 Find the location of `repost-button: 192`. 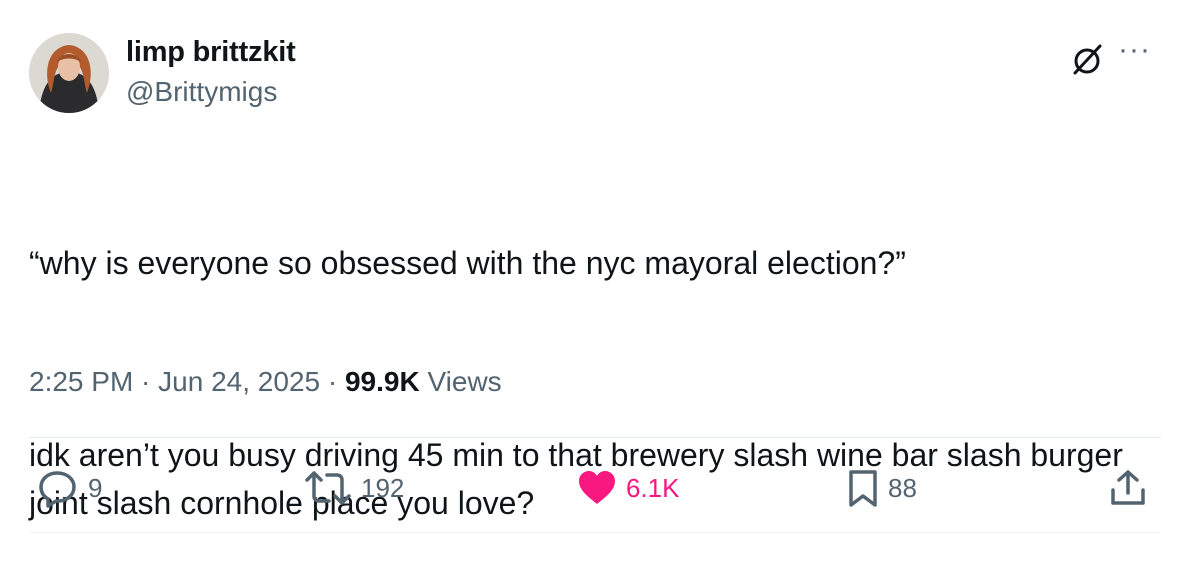

repost-button: 192 is located at coordinates (353, 488).